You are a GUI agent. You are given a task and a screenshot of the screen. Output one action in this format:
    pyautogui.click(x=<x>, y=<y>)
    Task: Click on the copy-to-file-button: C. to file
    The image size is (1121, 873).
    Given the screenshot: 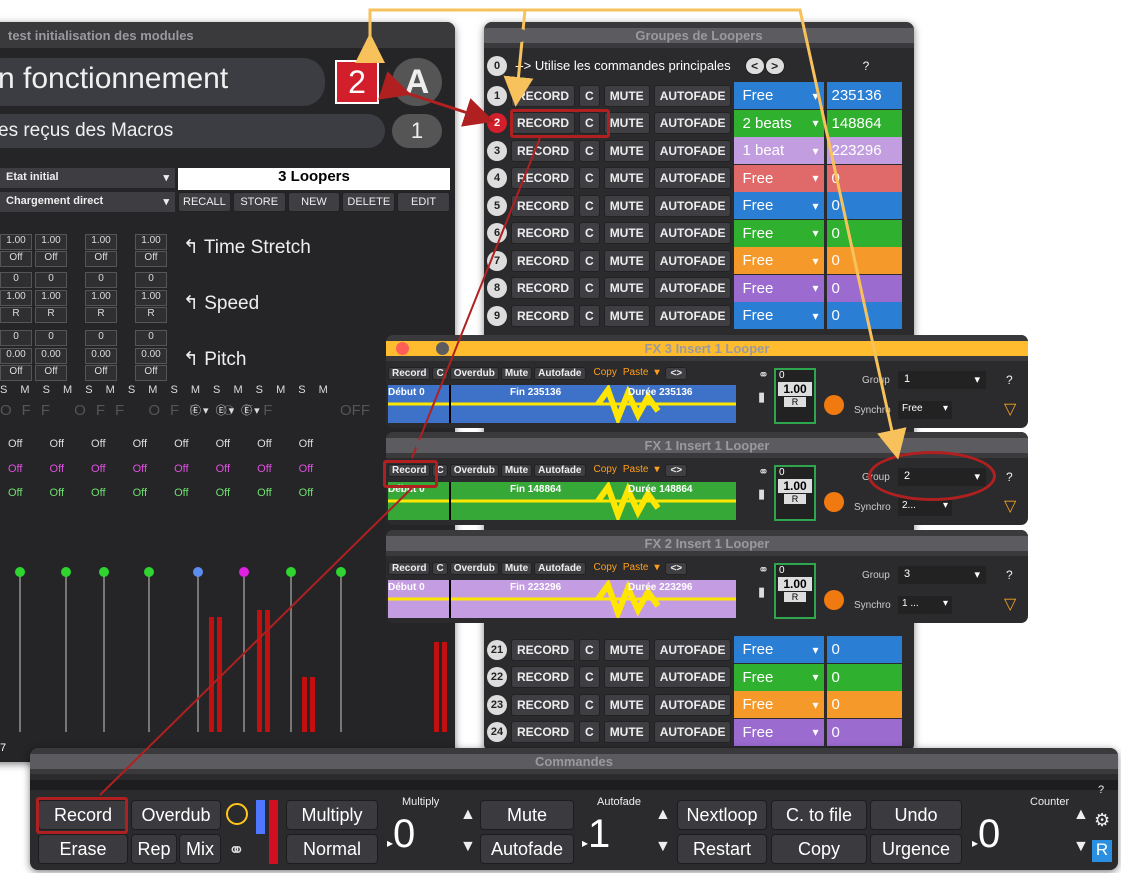 What is the action you would take?
    pyautogui.click(x=819, y=815)
    